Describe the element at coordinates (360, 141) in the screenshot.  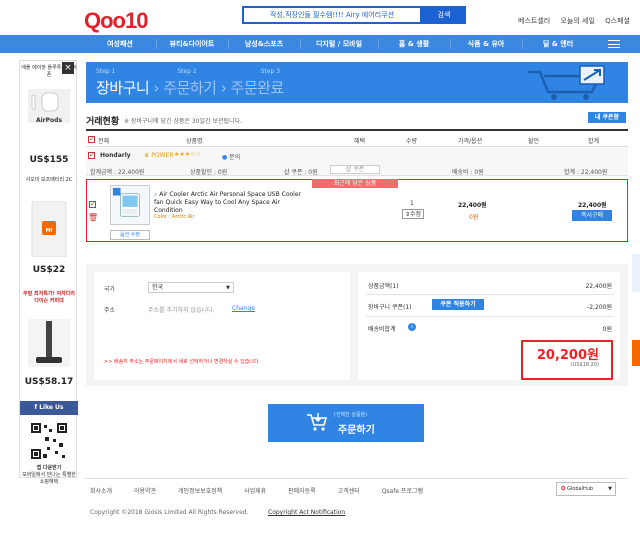
I see `col-benefit: 혜택` at that location.